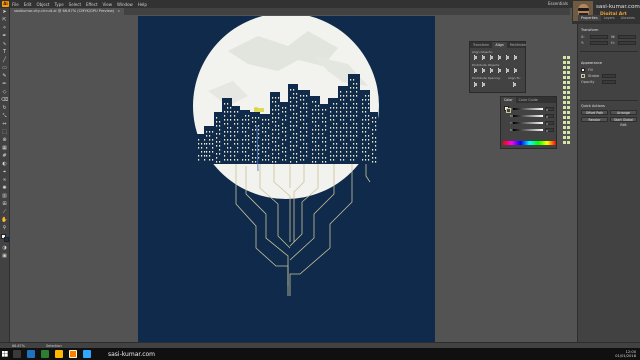 This screenshot has width=640, height=360. I want to click on eyedropper-tool-icon: ⌖, so click(4, 172).